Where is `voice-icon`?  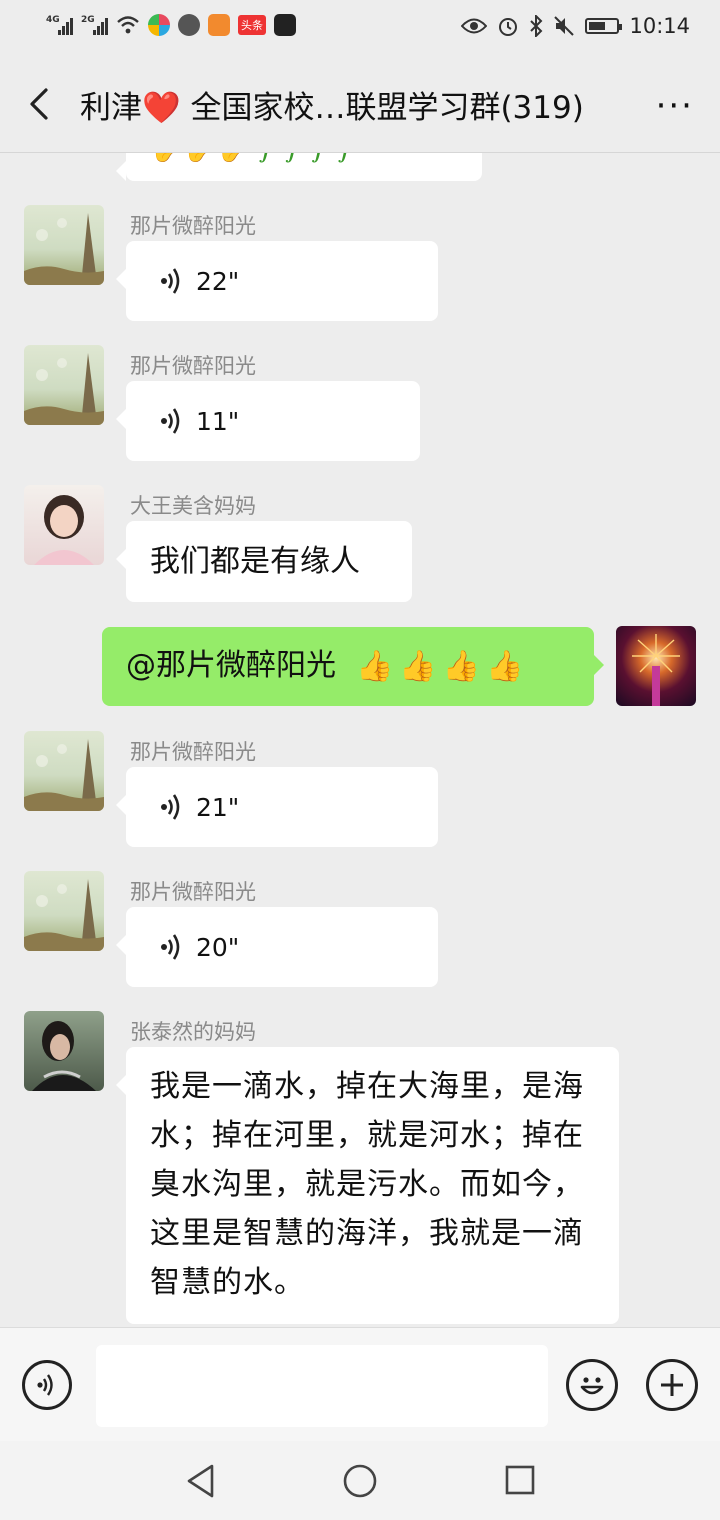
voice-icon is located at coordinates (45, 1385).